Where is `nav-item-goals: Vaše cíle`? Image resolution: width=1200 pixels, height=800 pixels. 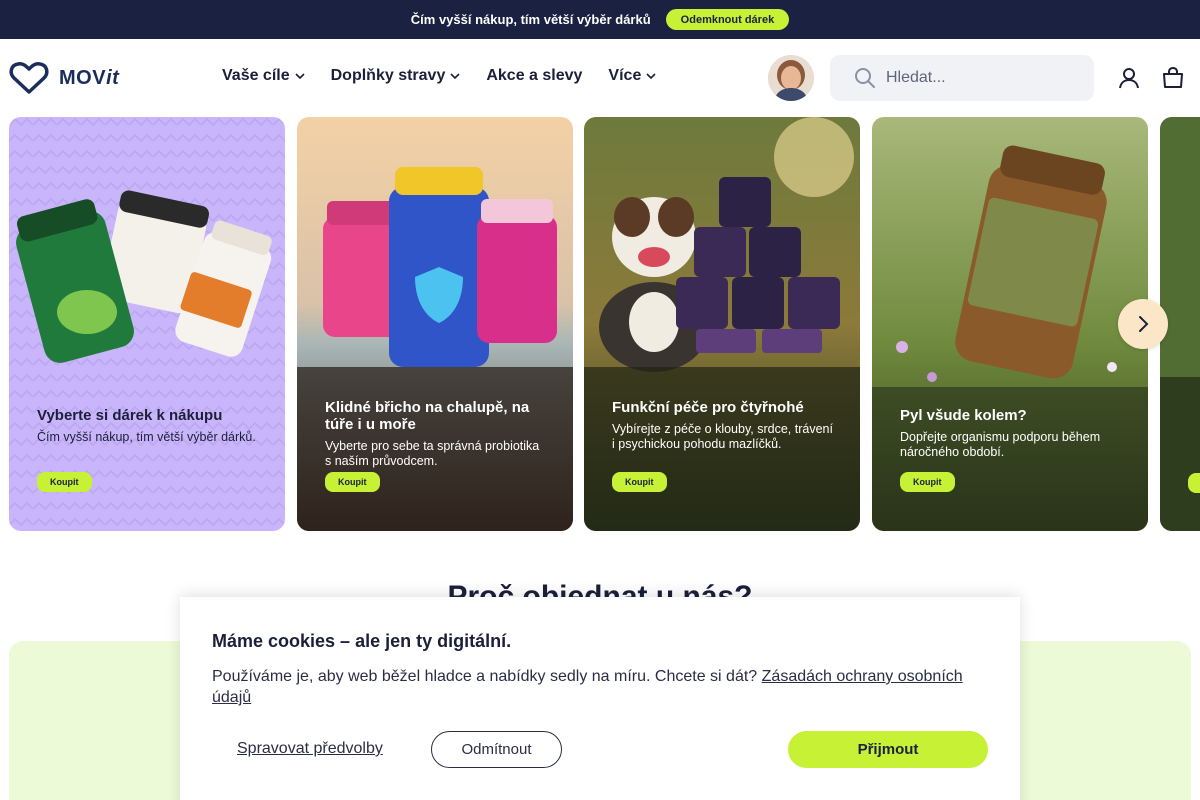
nav-item-goals: Vaše cíle is located at coordinates (263, 76).